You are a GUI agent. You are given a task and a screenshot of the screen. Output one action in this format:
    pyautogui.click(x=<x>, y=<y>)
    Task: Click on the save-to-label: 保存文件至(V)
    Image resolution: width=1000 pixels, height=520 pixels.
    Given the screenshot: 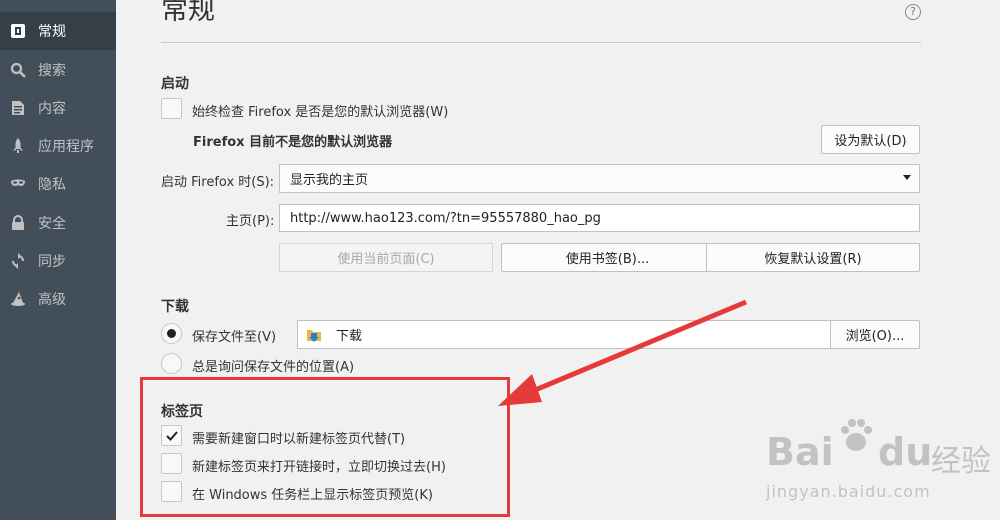 What is the action you would take?
    pyautogui.click(x=234, y=337)
    